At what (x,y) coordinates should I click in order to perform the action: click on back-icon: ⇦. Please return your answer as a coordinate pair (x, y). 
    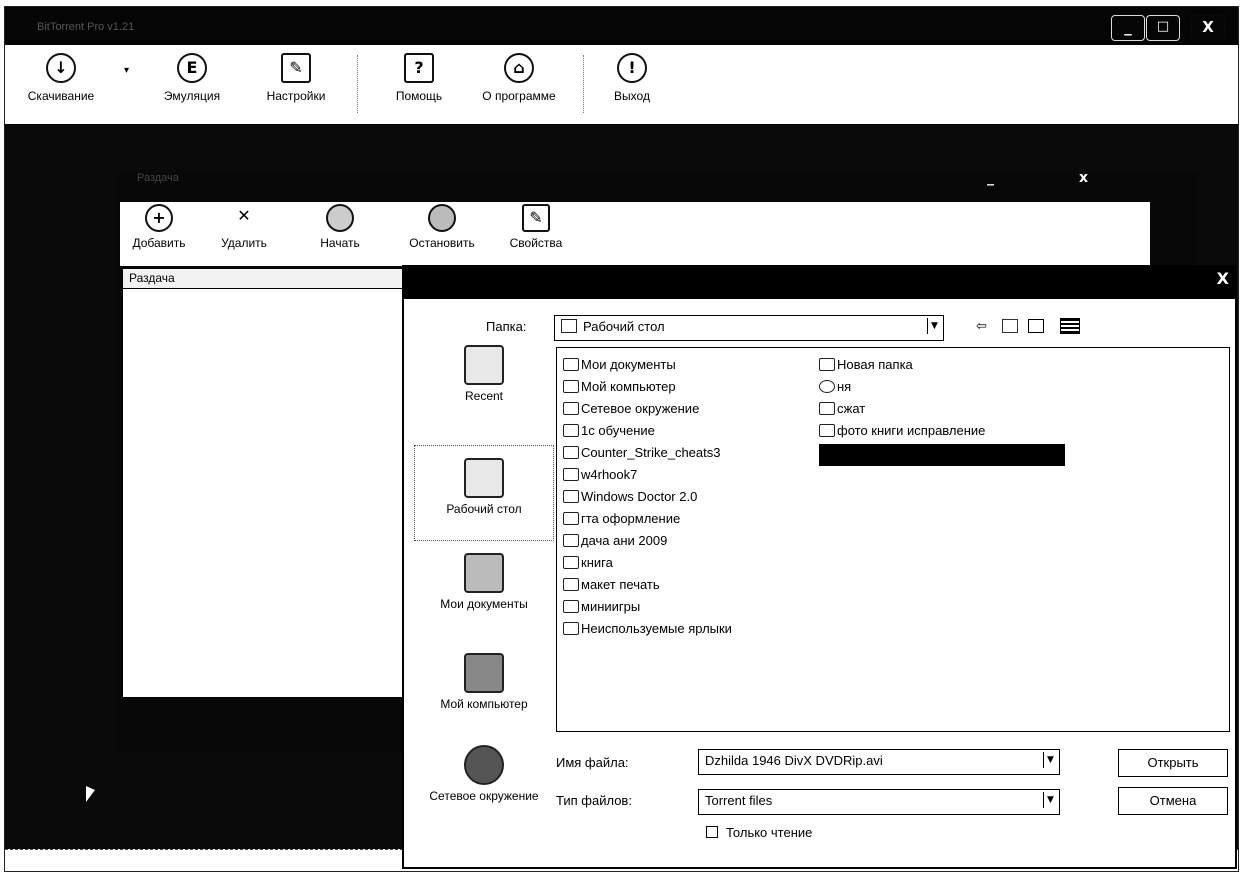
    Looking at the image, I should click on (981, 326).